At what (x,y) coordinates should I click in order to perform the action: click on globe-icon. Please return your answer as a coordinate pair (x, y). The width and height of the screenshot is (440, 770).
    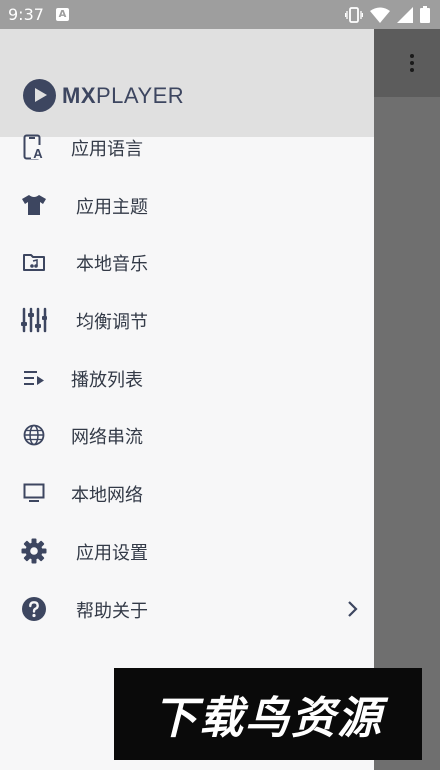
    Looking at the image, I should click on (34, 435).